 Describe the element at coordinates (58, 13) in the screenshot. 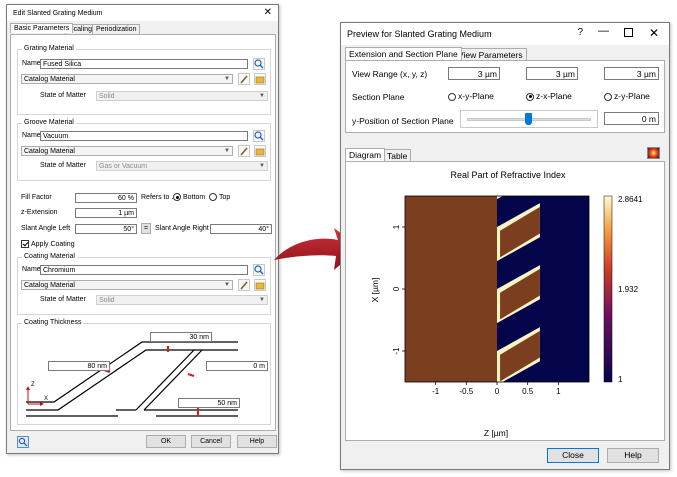

I see `left-dialog-title: Edit Slanted Grating Medium` at that location.